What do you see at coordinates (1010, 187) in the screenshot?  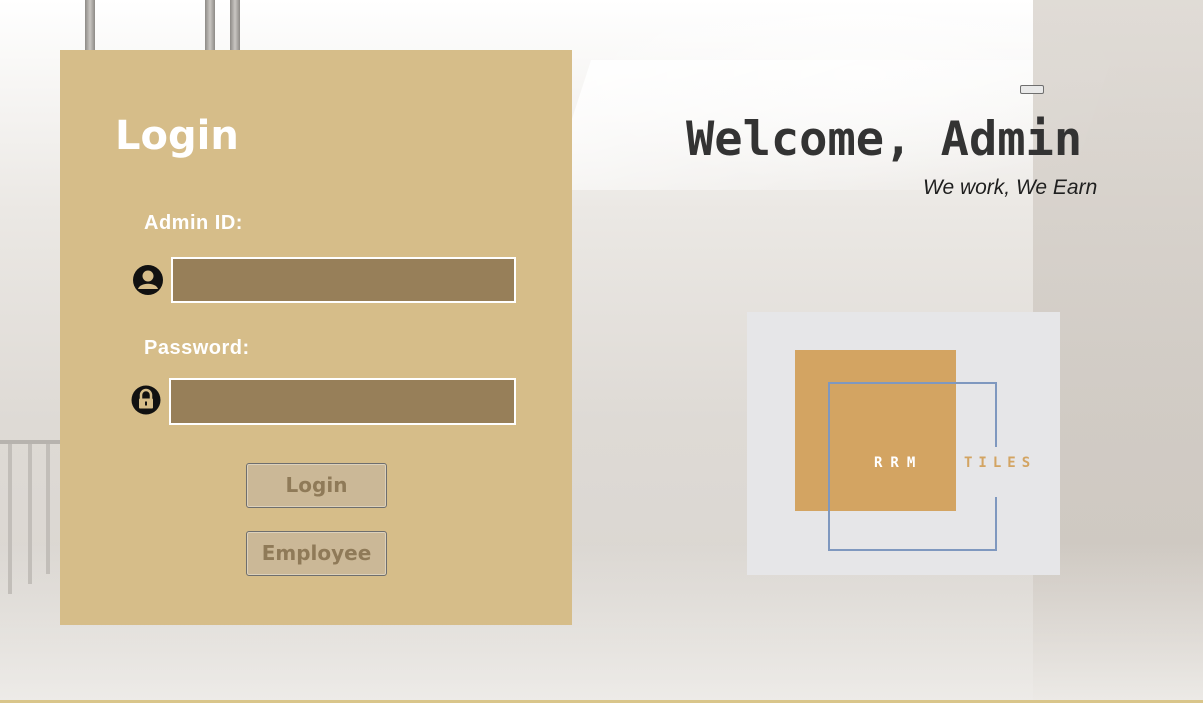 I see `tagline: We work, We Earn` at bounding box center [1010, 187].